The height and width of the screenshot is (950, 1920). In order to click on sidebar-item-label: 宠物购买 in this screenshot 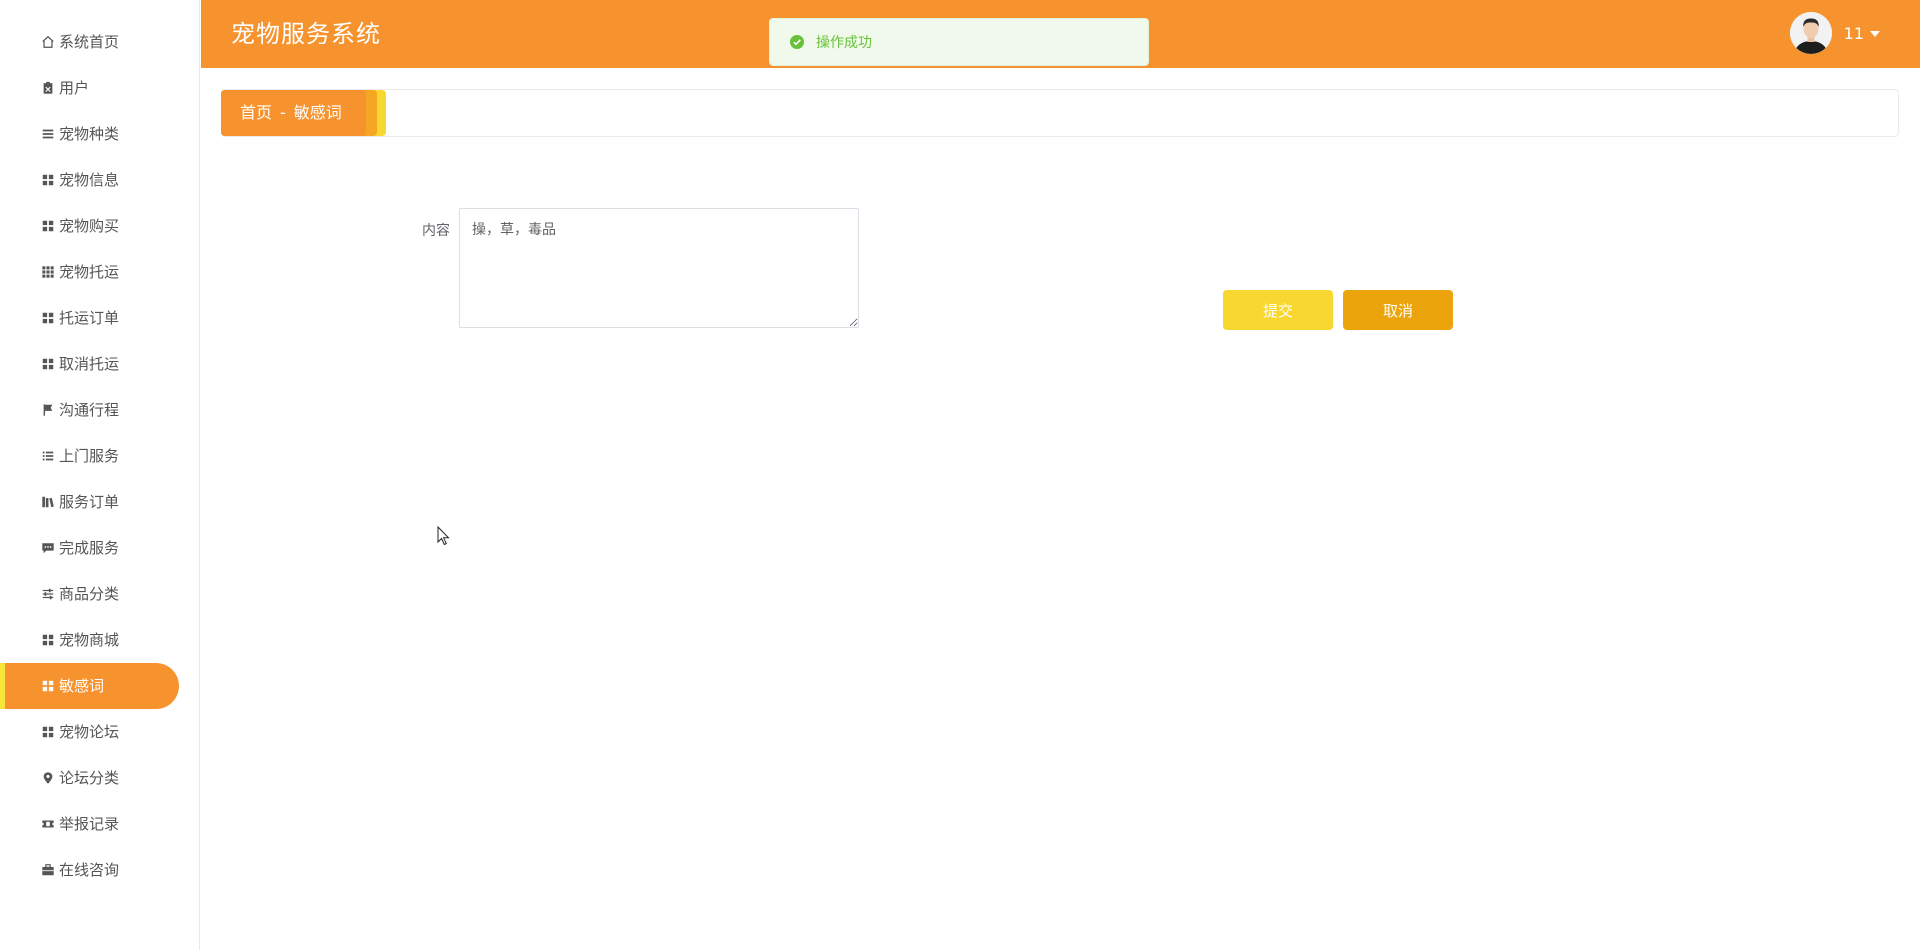, I will do `click(89, 226)`.